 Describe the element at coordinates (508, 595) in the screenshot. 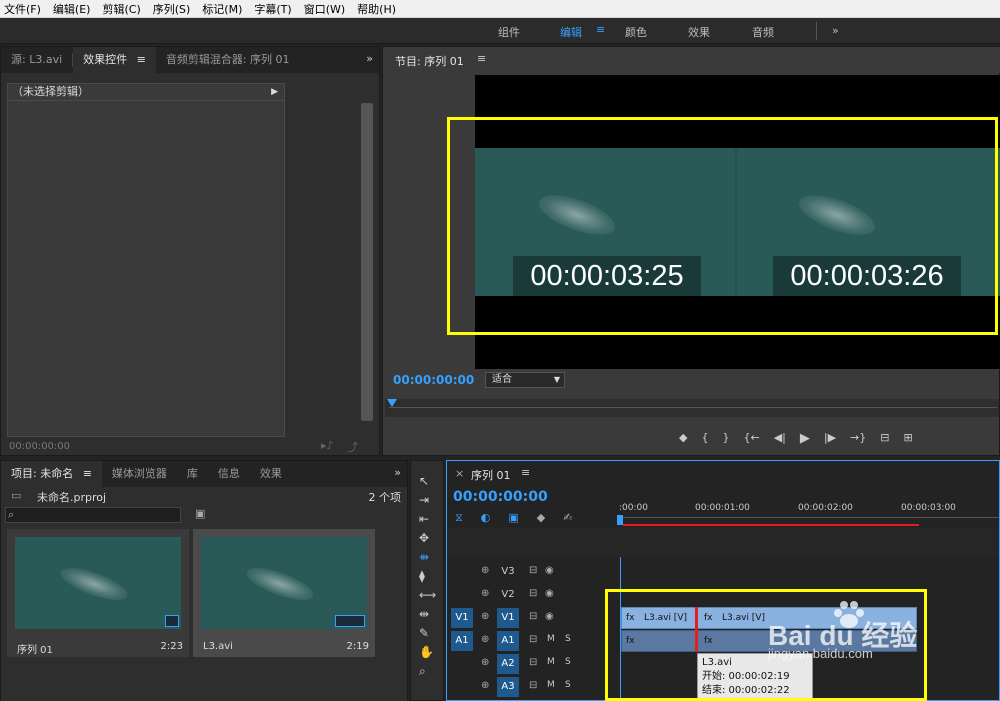

I see `track-name: V2` at that location.